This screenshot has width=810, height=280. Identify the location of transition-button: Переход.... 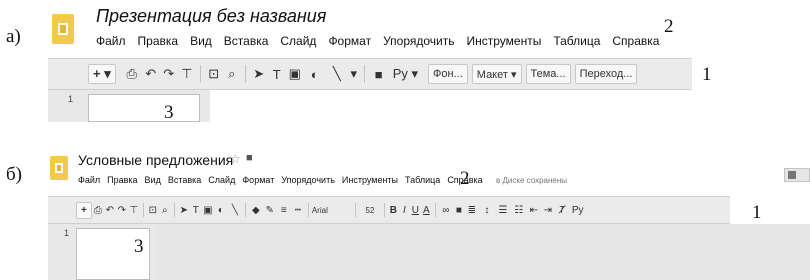
(606, 74).